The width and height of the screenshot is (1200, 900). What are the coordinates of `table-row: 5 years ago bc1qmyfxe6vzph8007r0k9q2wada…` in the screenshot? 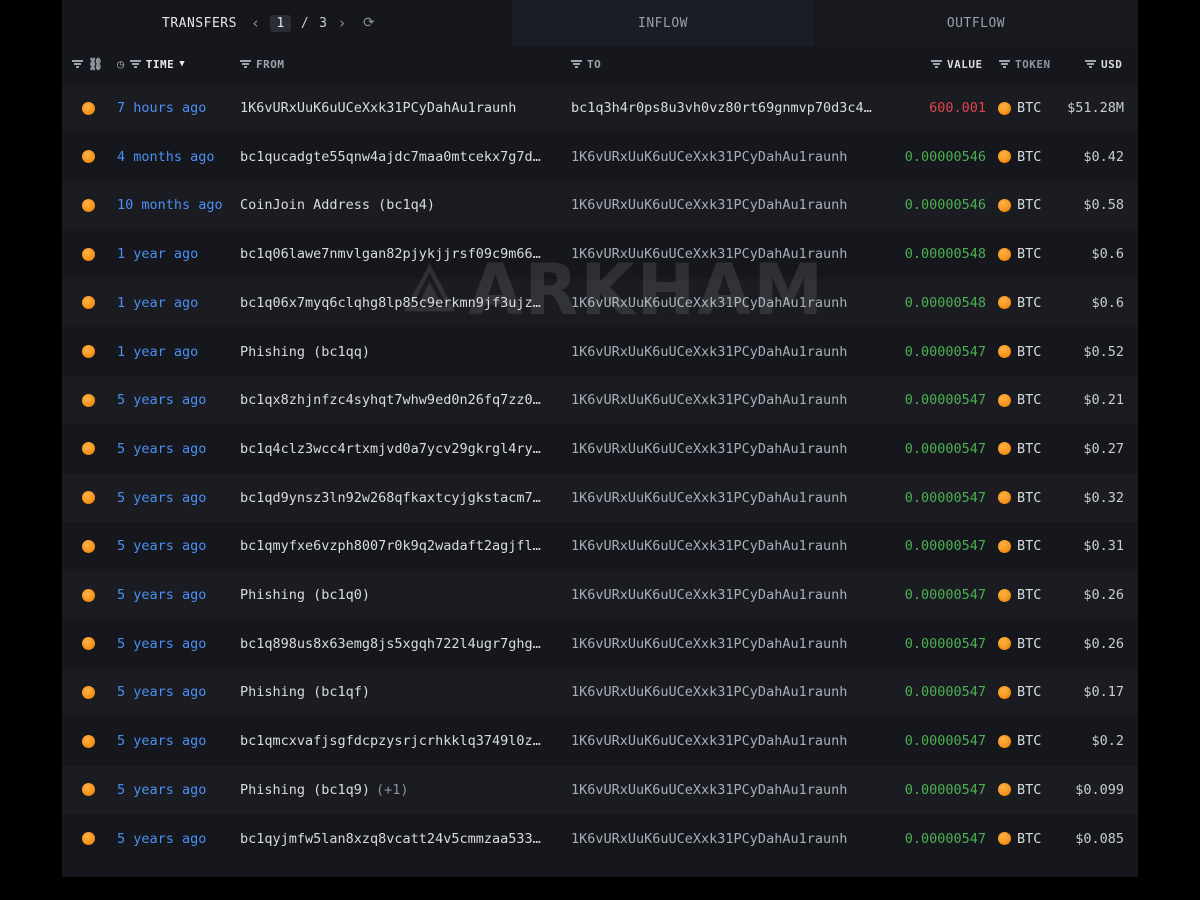 It's located at (600, 546).